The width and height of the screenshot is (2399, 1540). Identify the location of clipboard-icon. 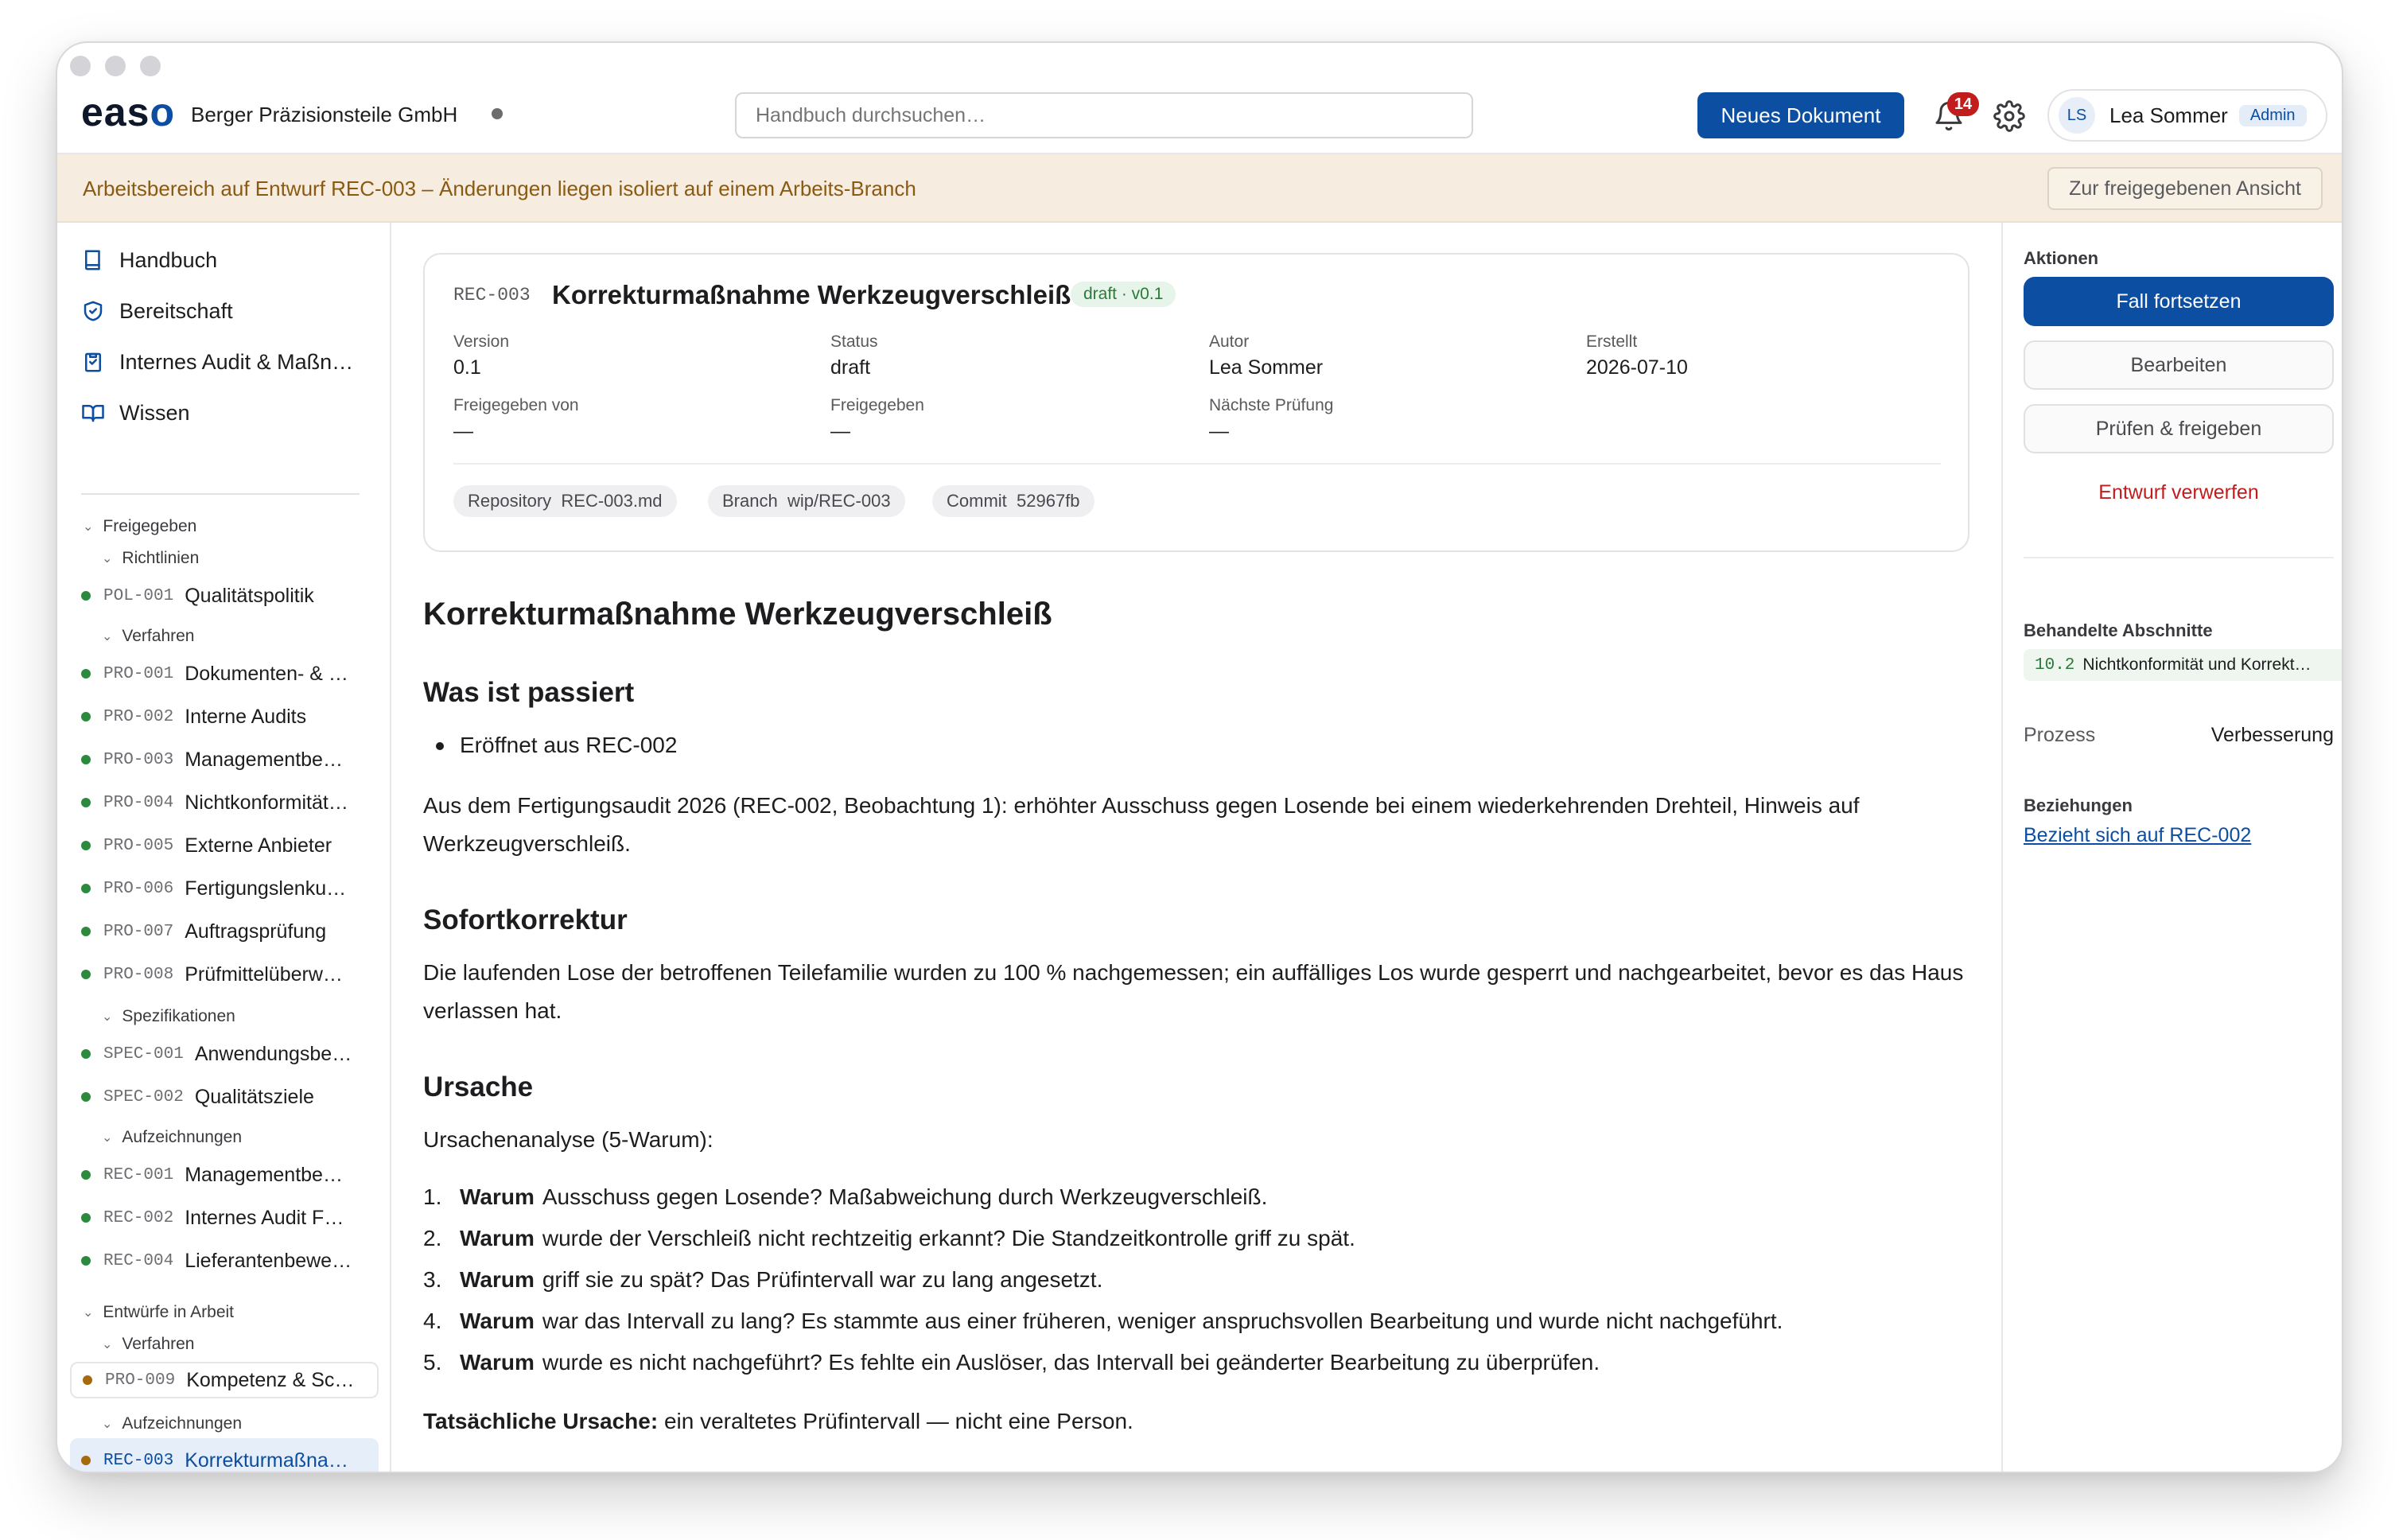
(93, 362).